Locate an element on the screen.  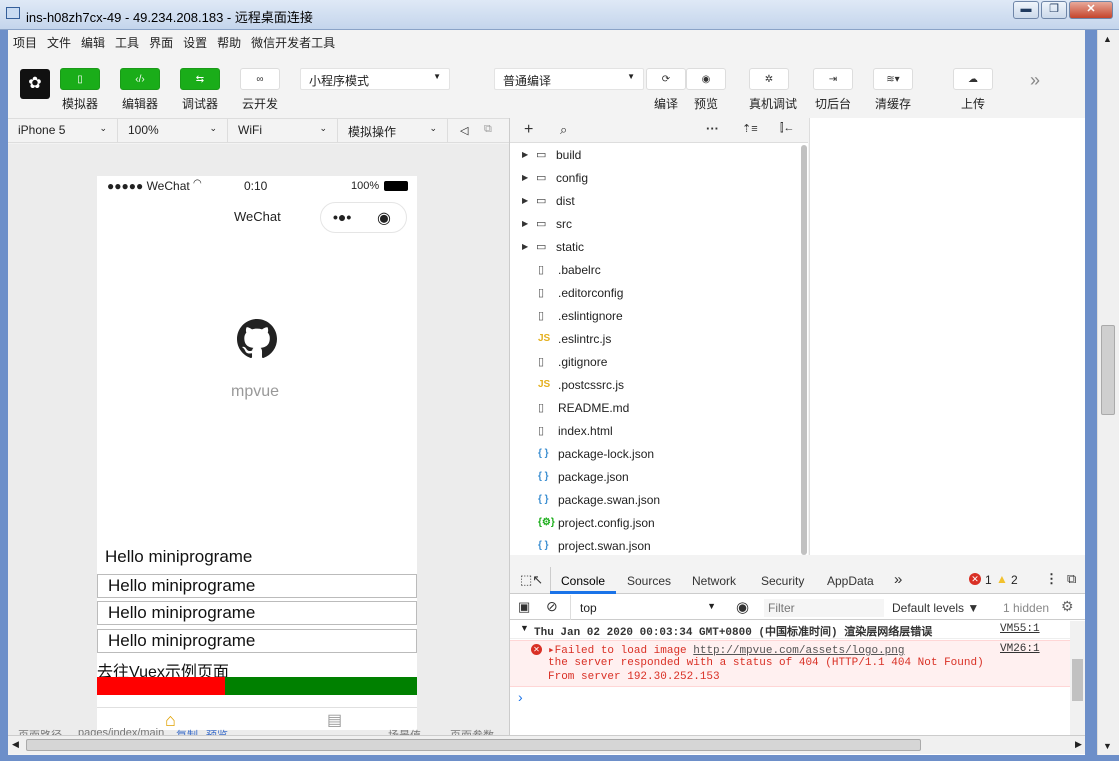
expand-triangle-icon: ▸ is located at coordinates (551, 651).